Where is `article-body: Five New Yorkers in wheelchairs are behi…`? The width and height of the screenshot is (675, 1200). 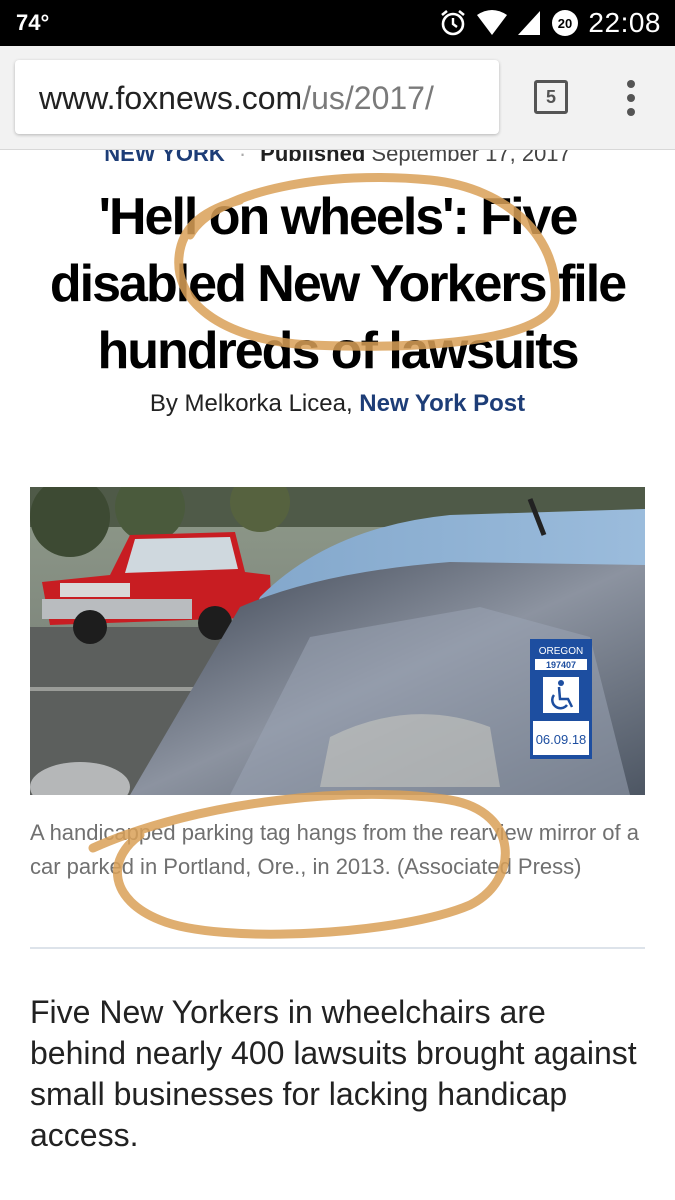
article-body: Five New Yorkers in wheelchairs are behi… is located at coordinates (333, 1073).